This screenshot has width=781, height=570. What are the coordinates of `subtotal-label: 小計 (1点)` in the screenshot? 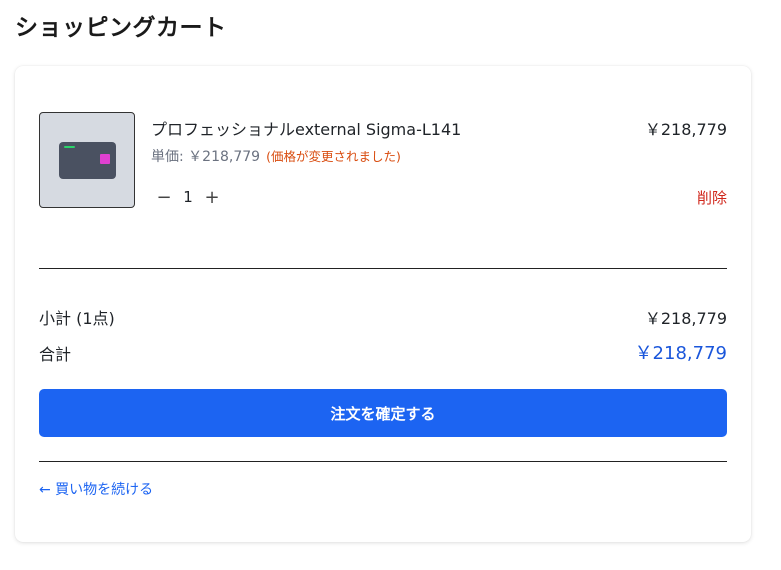 It's located at (77, 318).